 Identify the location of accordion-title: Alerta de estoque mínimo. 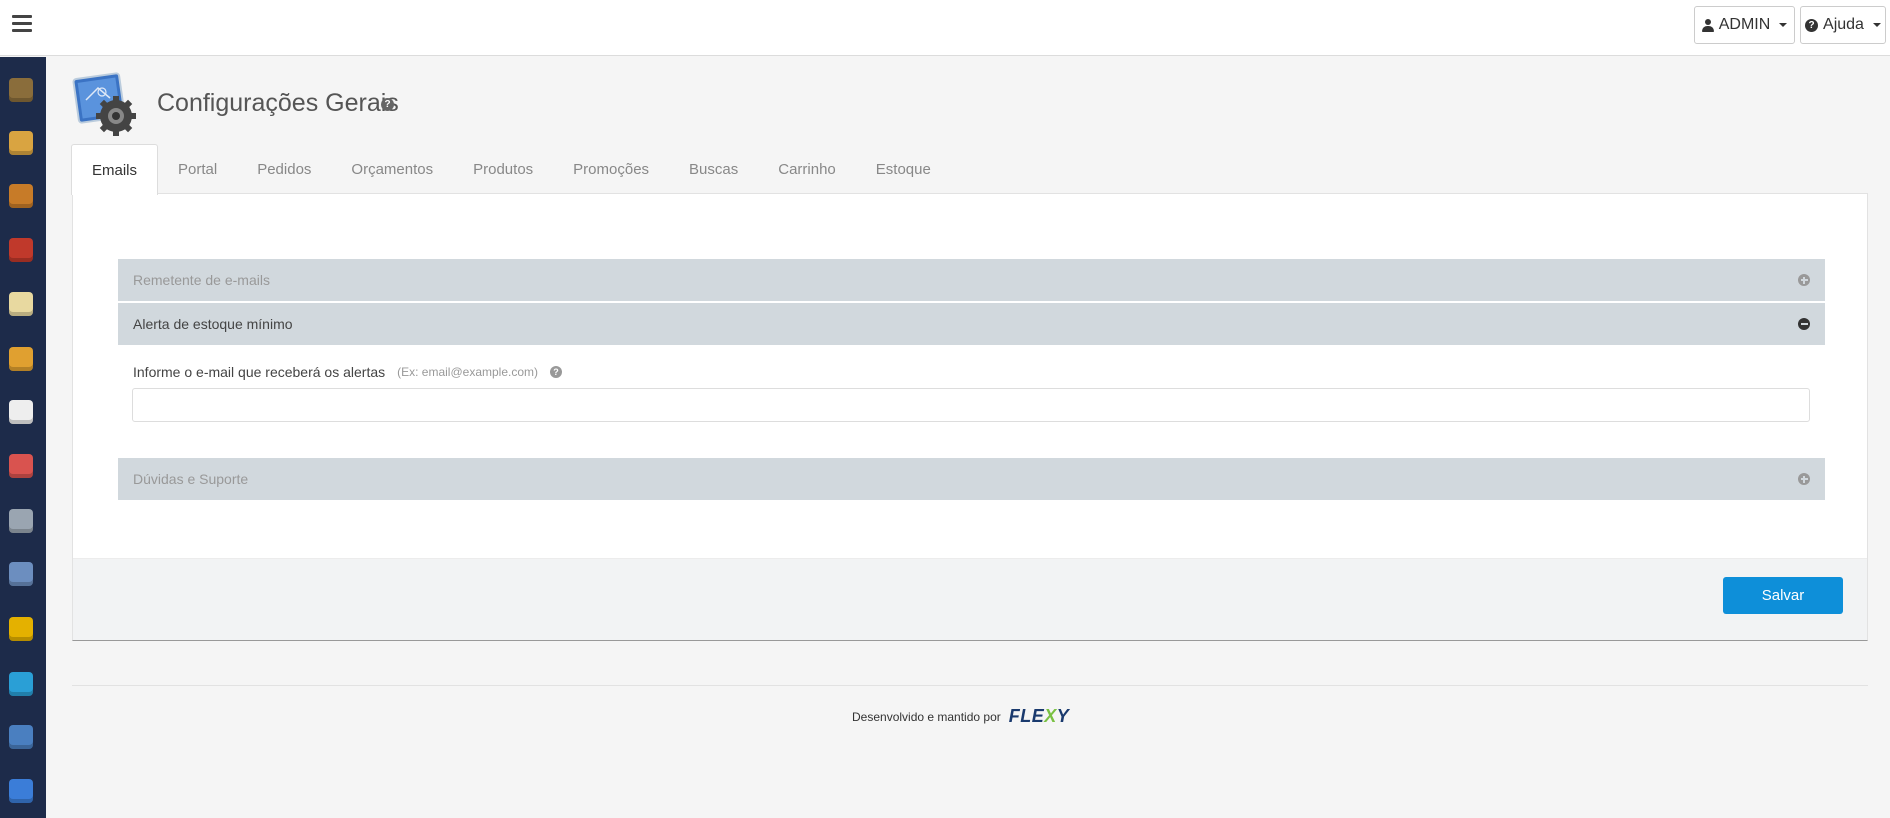
(213, 324).